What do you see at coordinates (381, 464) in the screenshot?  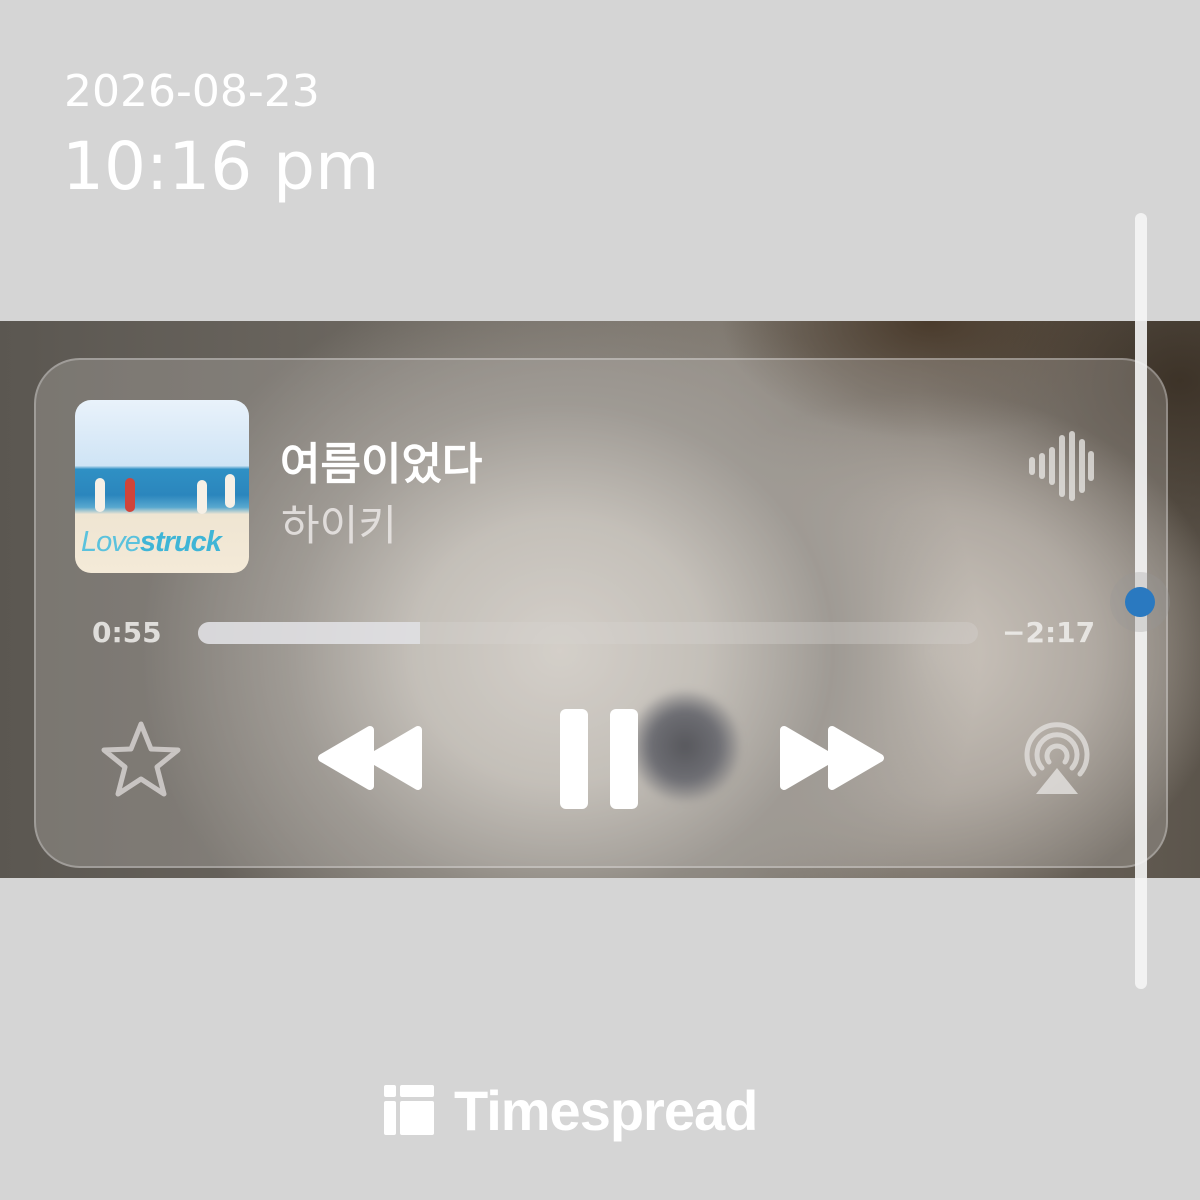 I see `song-title: 여름이었다` at bounding box center [381, 464].